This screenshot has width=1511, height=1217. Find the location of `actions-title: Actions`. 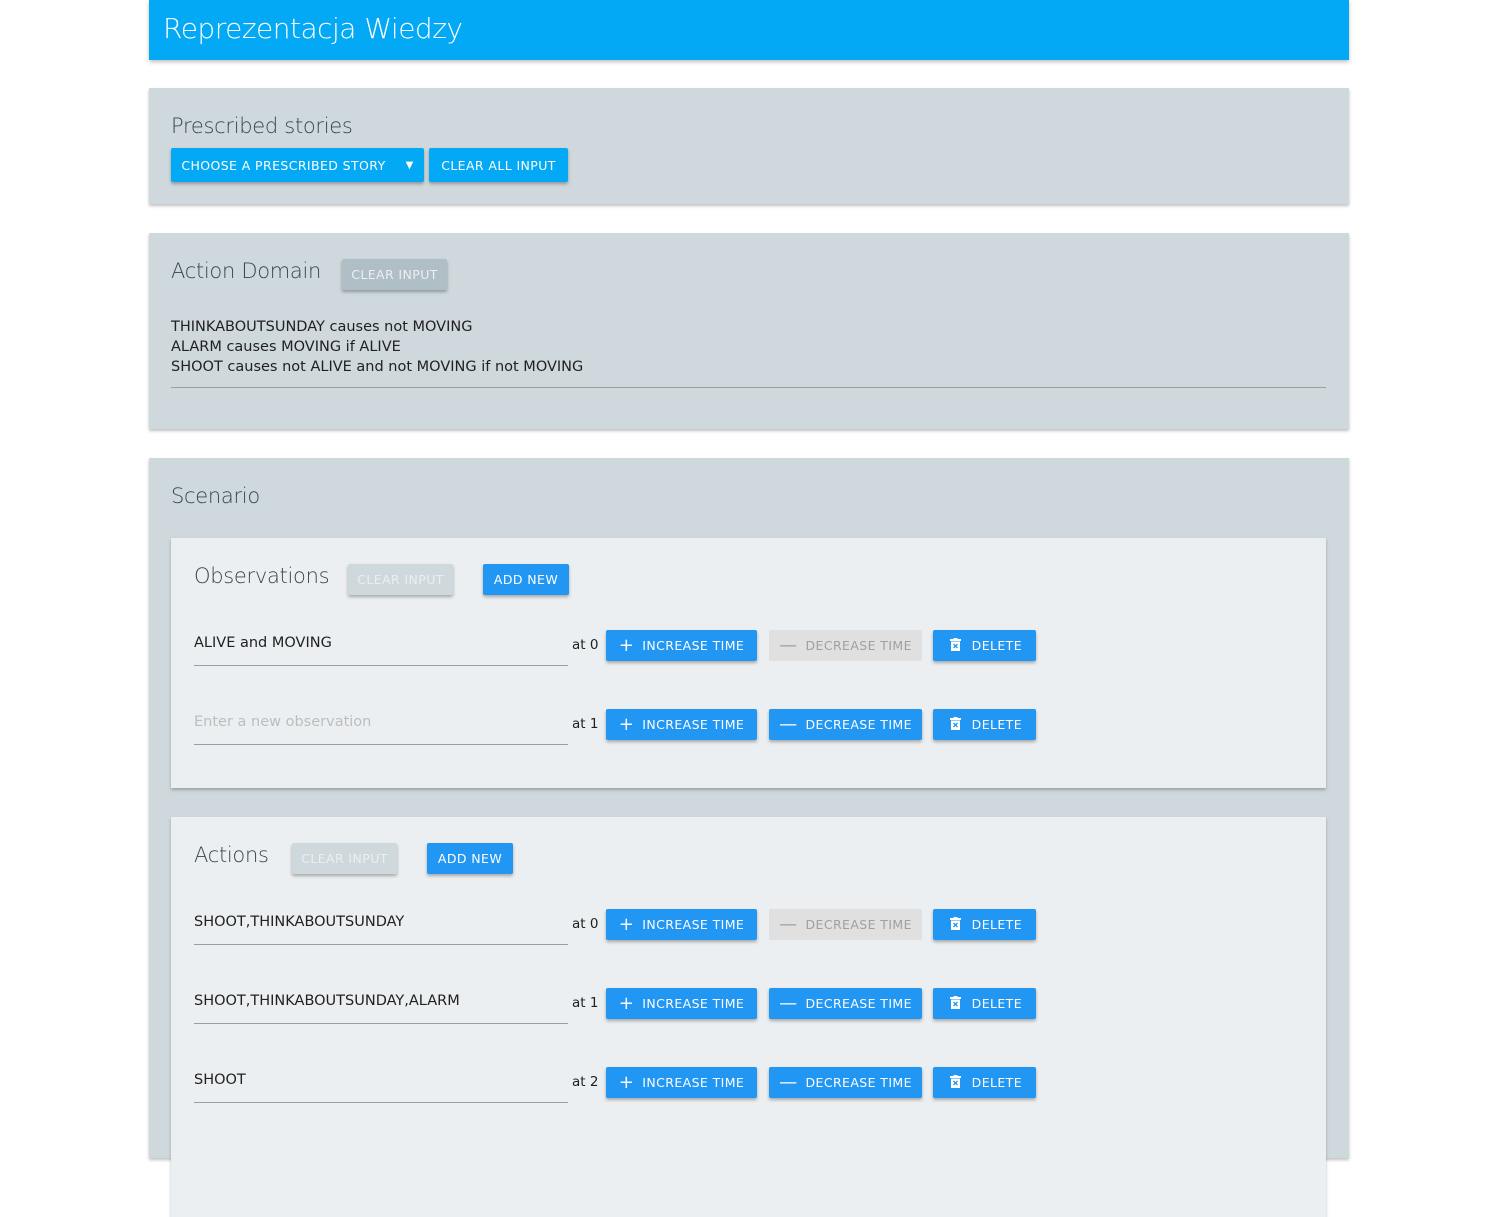

actions-title: Actions is located at coordinates (231, 855).